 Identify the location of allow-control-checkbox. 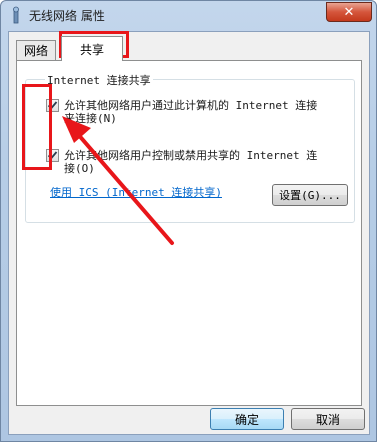
(52, 155).